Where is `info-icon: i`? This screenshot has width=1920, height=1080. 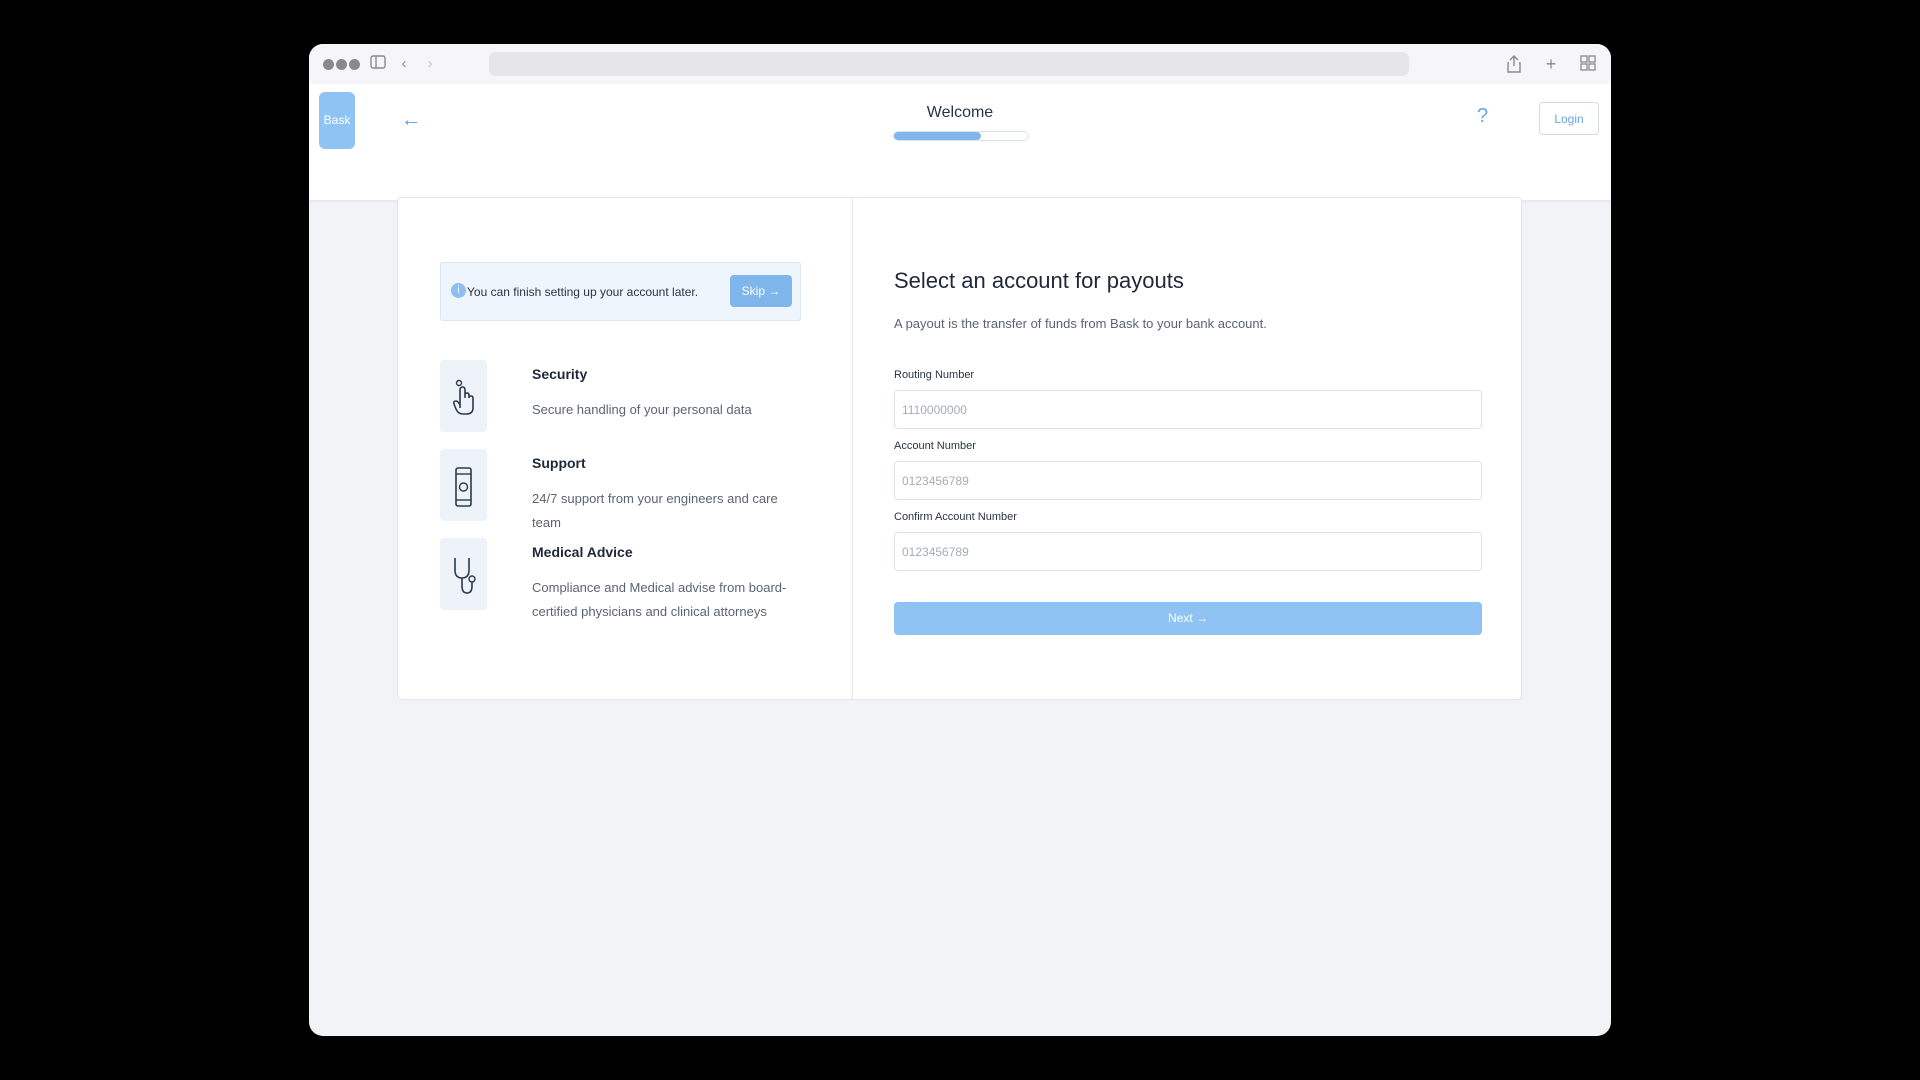
info-icon: i is located at coordinates (458, 290).